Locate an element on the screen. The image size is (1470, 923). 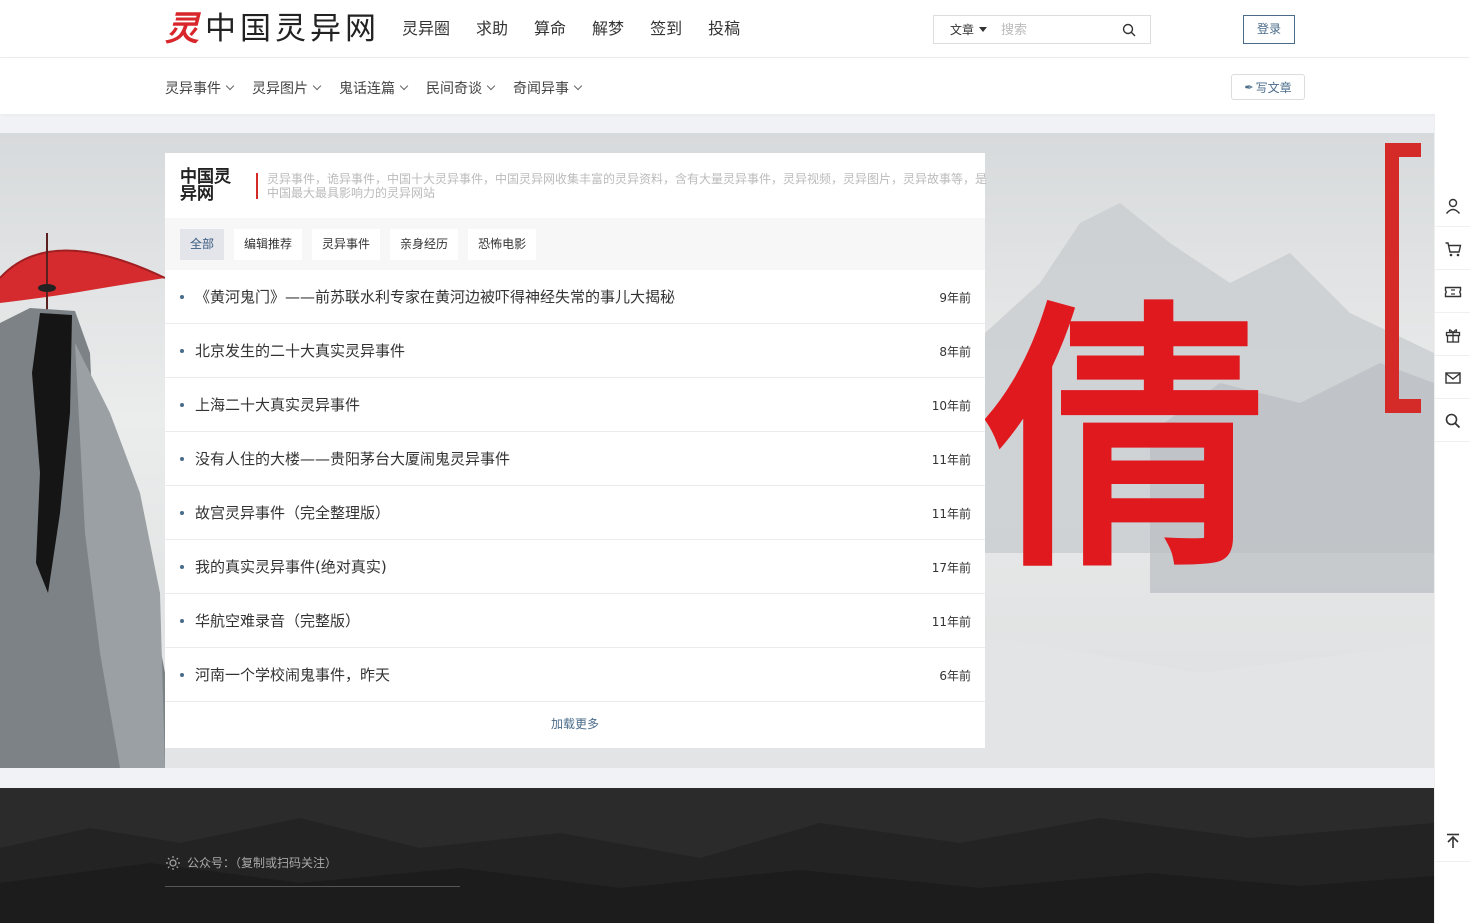
site-footer: 公众号：（复制或扫码关注） is located at coordinates (717, 855).